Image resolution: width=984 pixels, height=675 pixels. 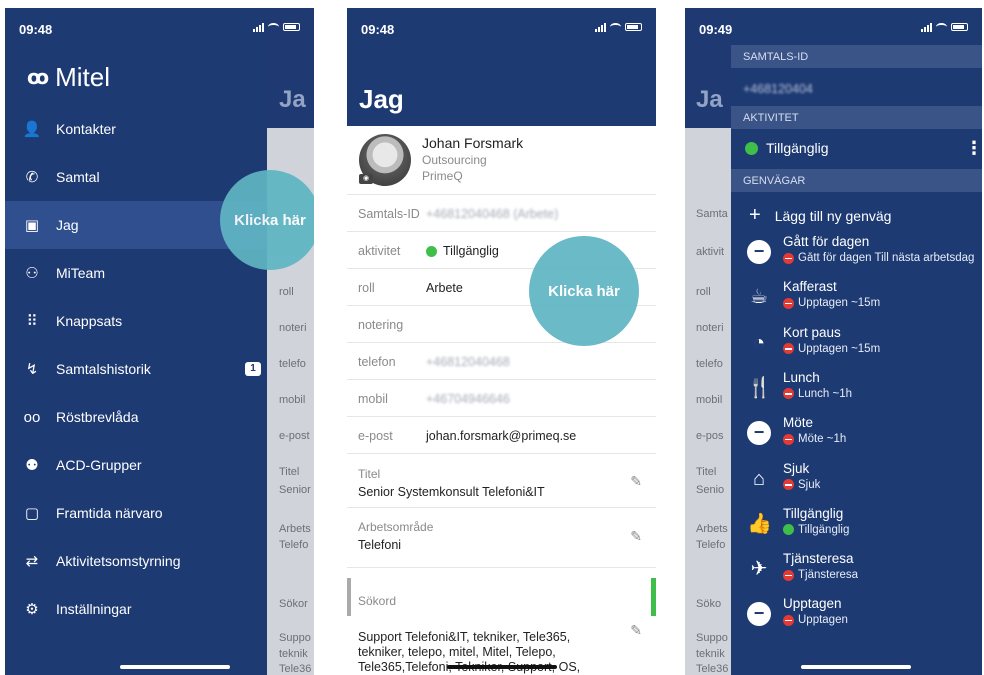 I want to click on status-bar: 09:49, so click(x=833, y=27).